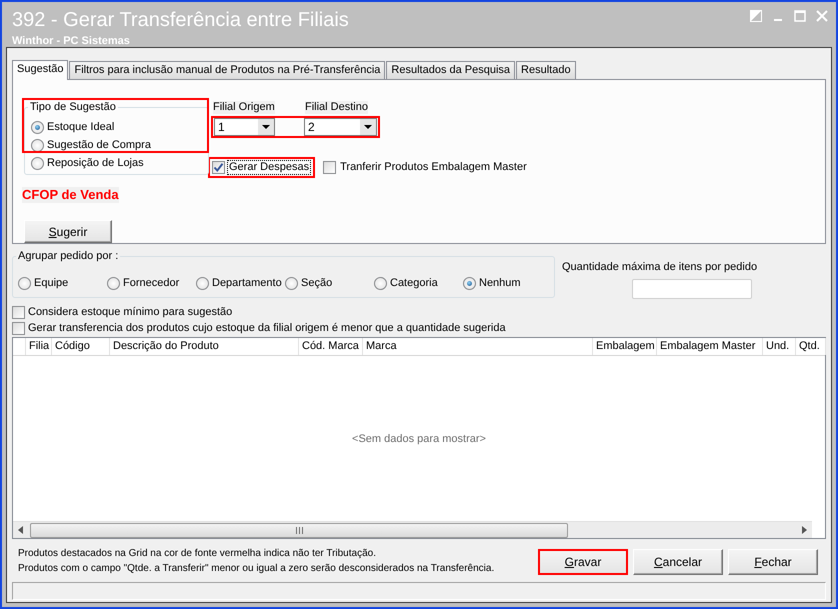 Image resolution: width=838 pixels, height=609 pixels. What do you see at coordinates (419, 438) in the screenshot?
I see `empty-message: <Sem dados para mostrar>` at bounding box center [419, 438].